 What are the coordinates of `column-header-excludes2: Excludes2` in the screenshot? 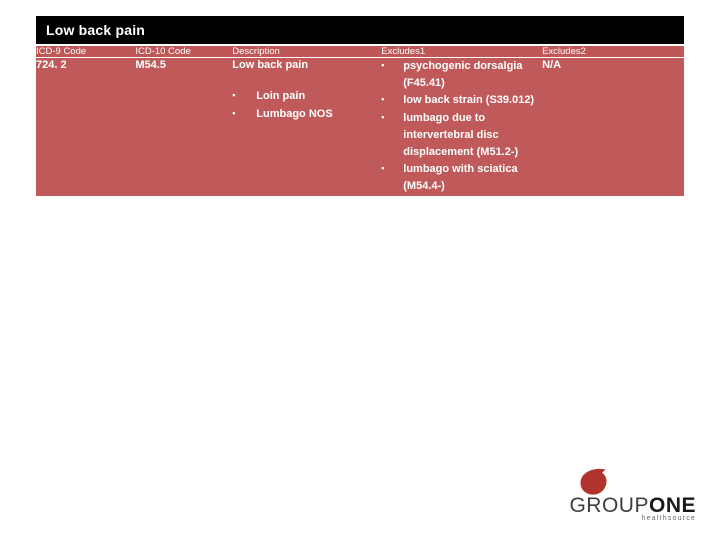 It's located at (613, 52).